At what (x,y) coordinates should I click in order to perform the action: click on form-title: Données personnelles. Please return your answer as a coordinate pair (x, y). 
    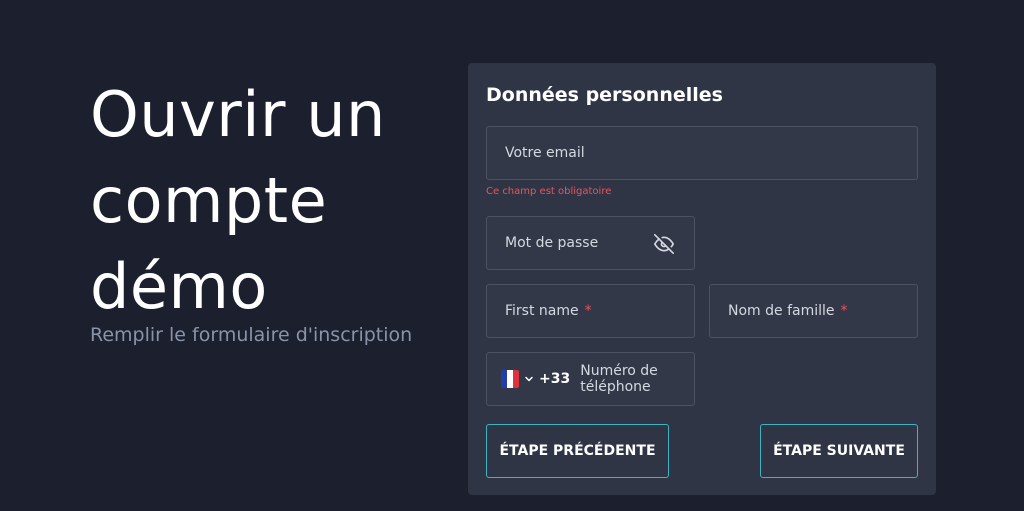
    Looking at the image, I should click on (604, 95).